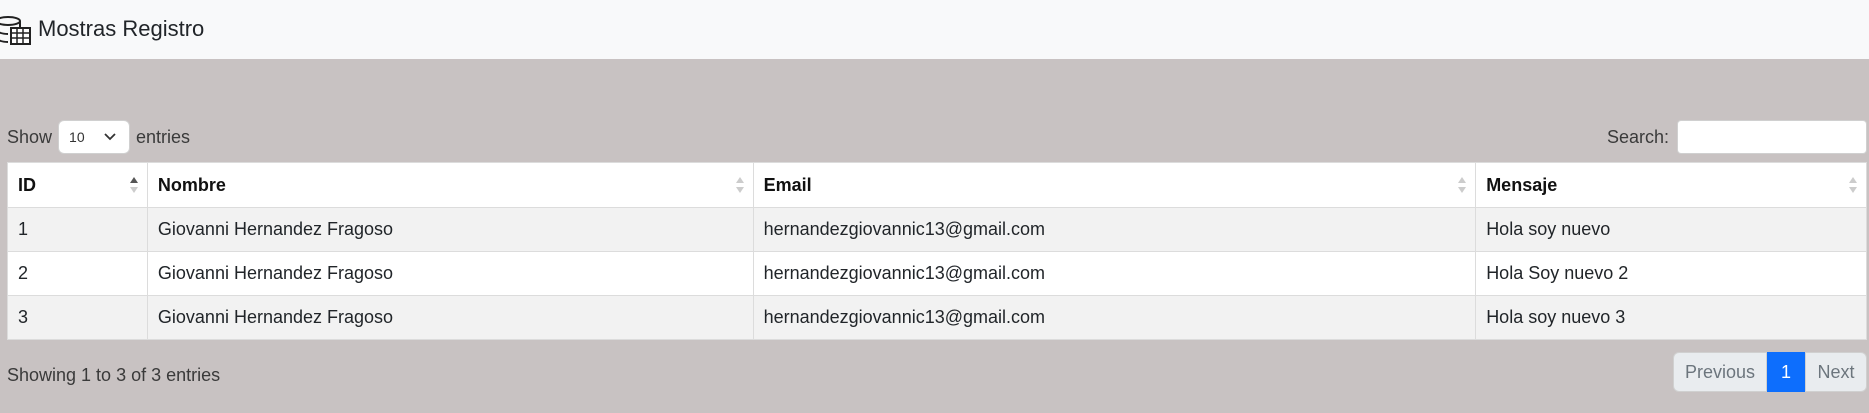 The width and height of the screenshot is (1869, 413). What do you see at coordinates (1836, 372) in the screenshot?
I see `next-page-button: Next` at bounding box center [1836, 372].